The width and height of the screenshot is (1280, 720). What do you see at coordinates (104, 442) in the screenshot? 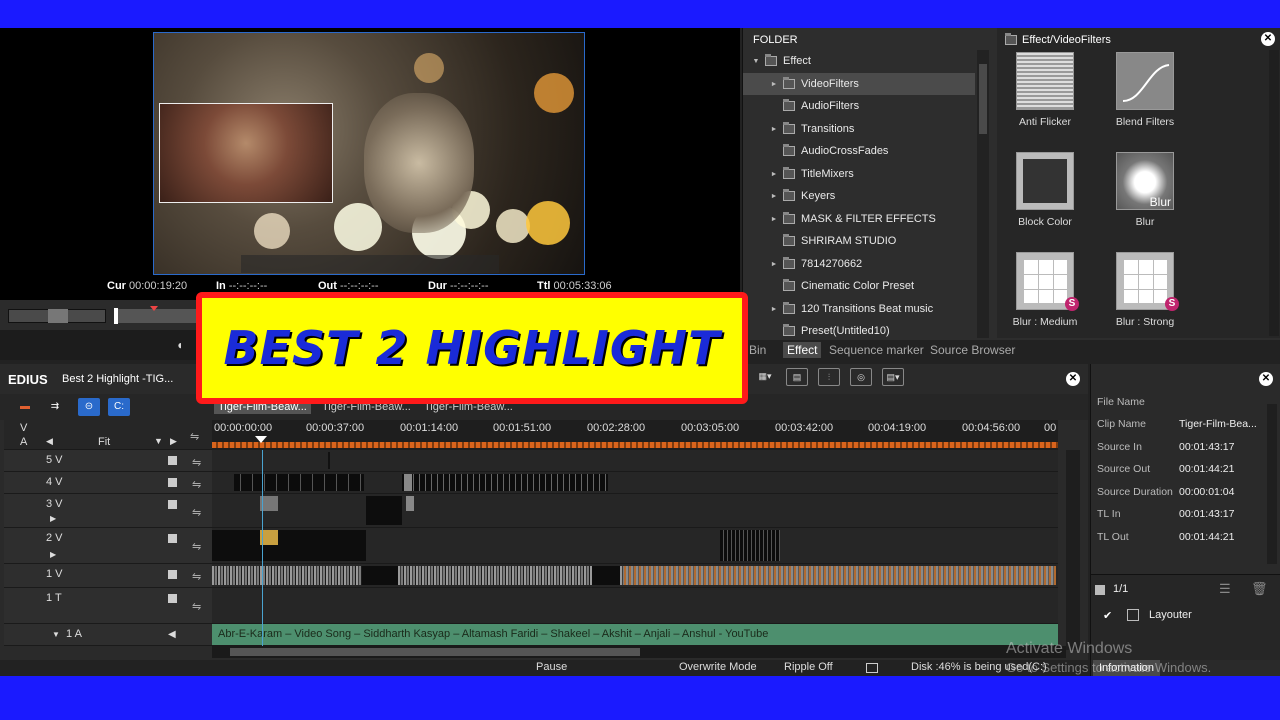
I see `zoom-select: Fit` at bounding box center [104, 442].